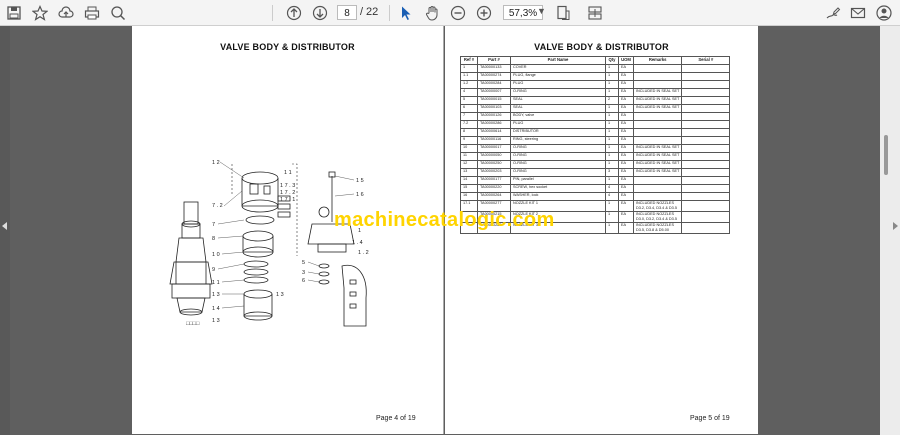  Describe the element at coordinates (66, 13) in the screenshot. I see `upload-icon` at that location.